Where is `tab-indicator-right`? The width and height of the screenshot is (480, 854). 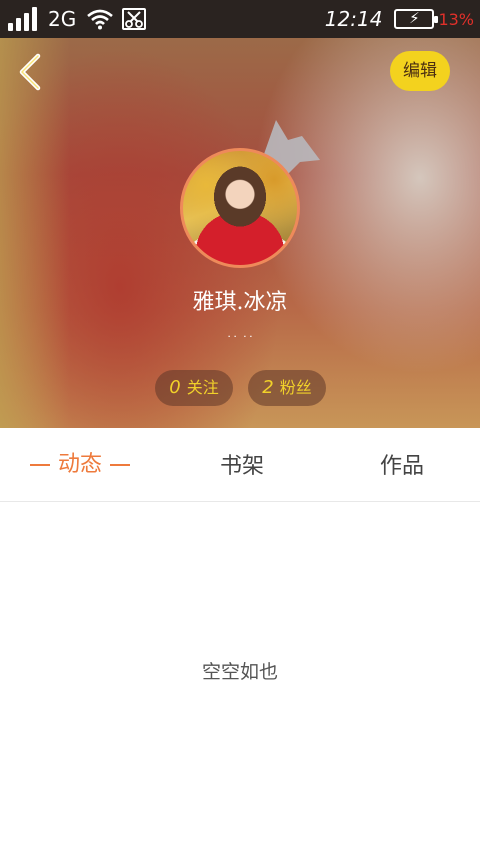
tab-indicator-right is located at coordinates (120, 465).